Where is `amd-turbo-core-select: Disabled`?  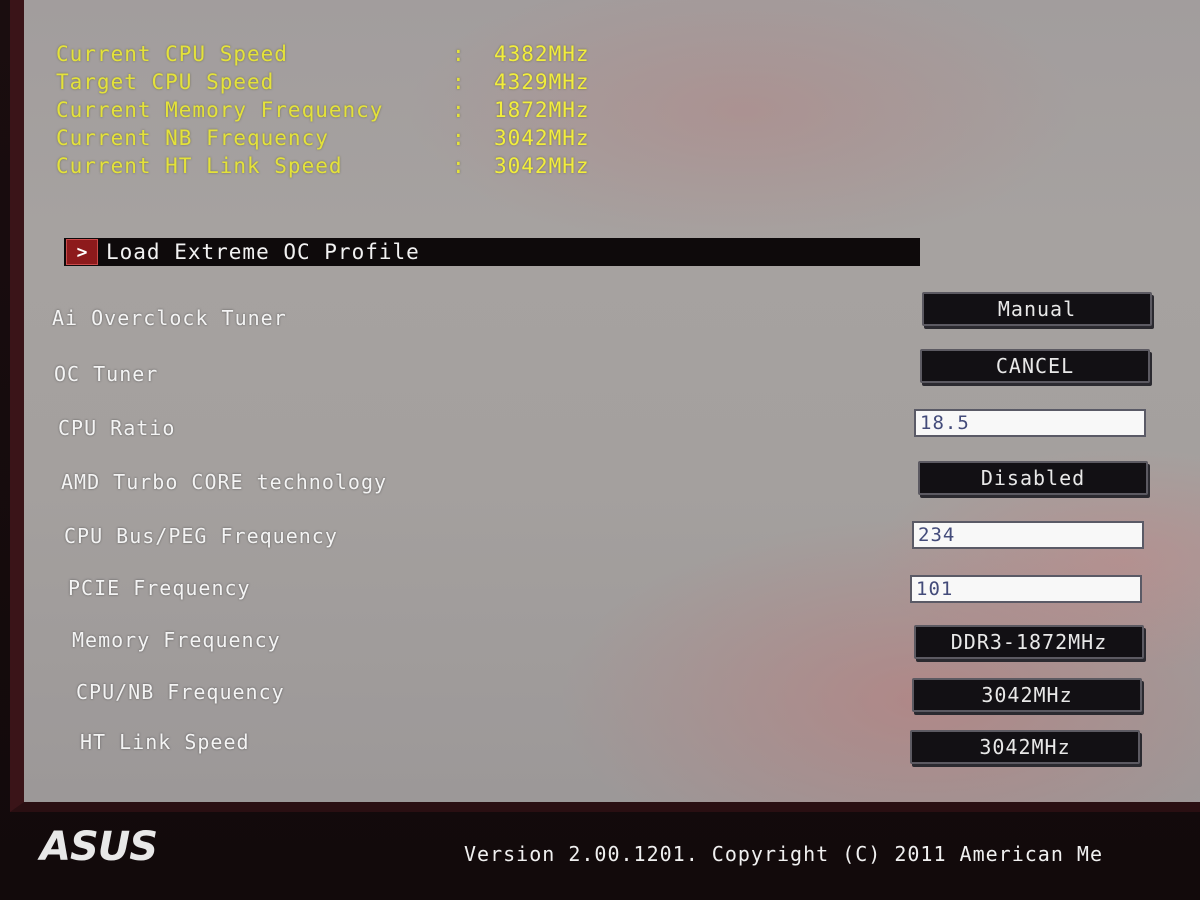 amd-turbo-core-select: Disabled is located at coordinates (1033, 478).